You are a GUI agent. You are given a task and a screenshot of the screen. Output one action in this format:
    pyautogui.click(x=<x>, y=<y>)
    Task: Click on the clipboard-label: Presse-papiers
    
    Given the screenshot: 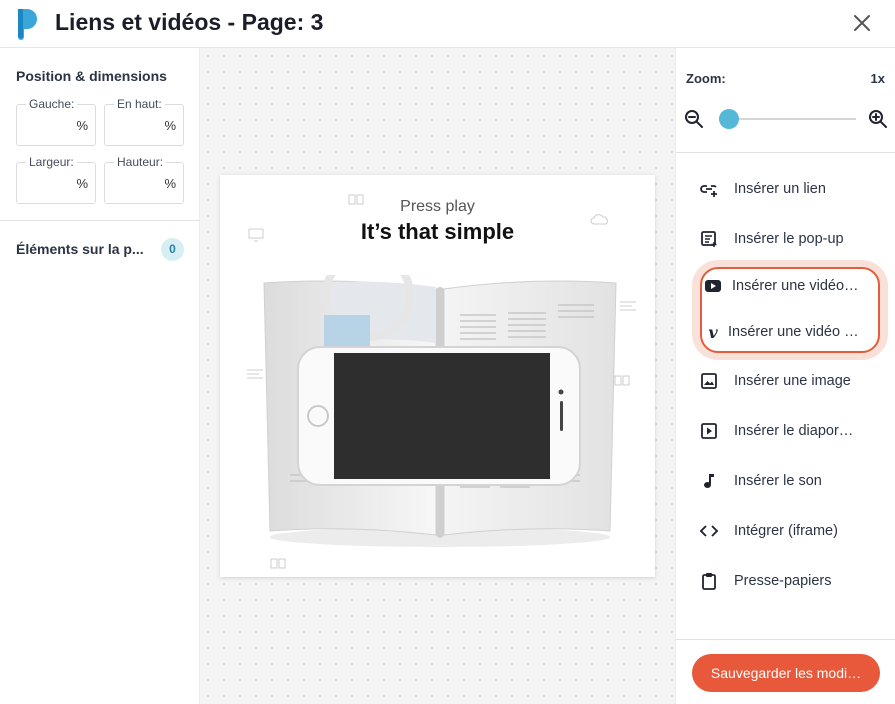 What is the action you would take?
    pyautogui.click(x=783, y=581)
    